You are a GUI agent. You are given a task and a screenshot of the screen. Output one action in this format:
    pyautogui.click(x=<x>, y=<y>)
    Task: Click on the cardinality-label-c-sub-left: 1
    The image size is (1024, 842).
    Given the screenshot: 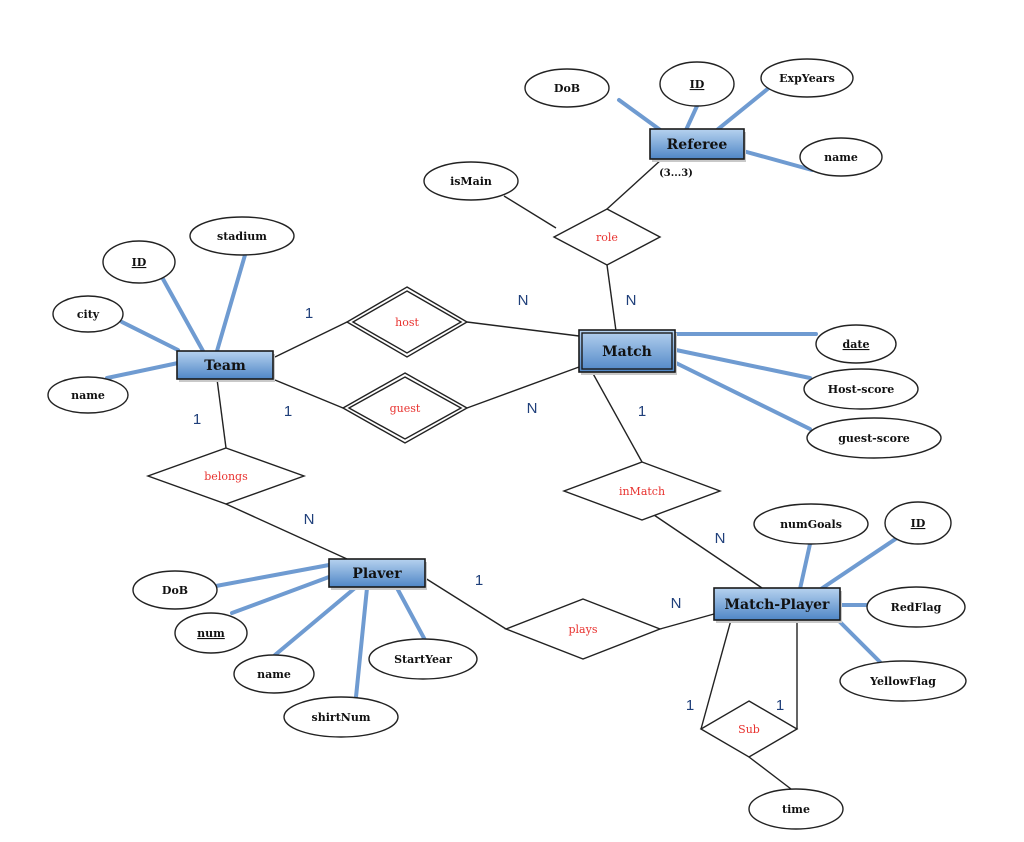 What is the action you would take?
    pyautogui.click(x=690, y=705)
    